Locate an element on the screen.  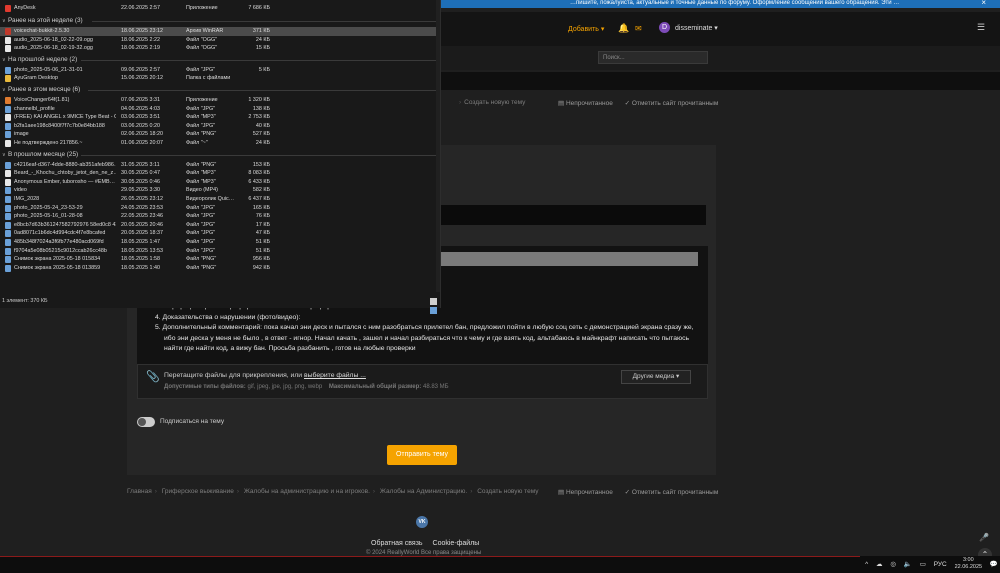
cookie-link: Cookie-файлы is located at coordinates (456, 543).